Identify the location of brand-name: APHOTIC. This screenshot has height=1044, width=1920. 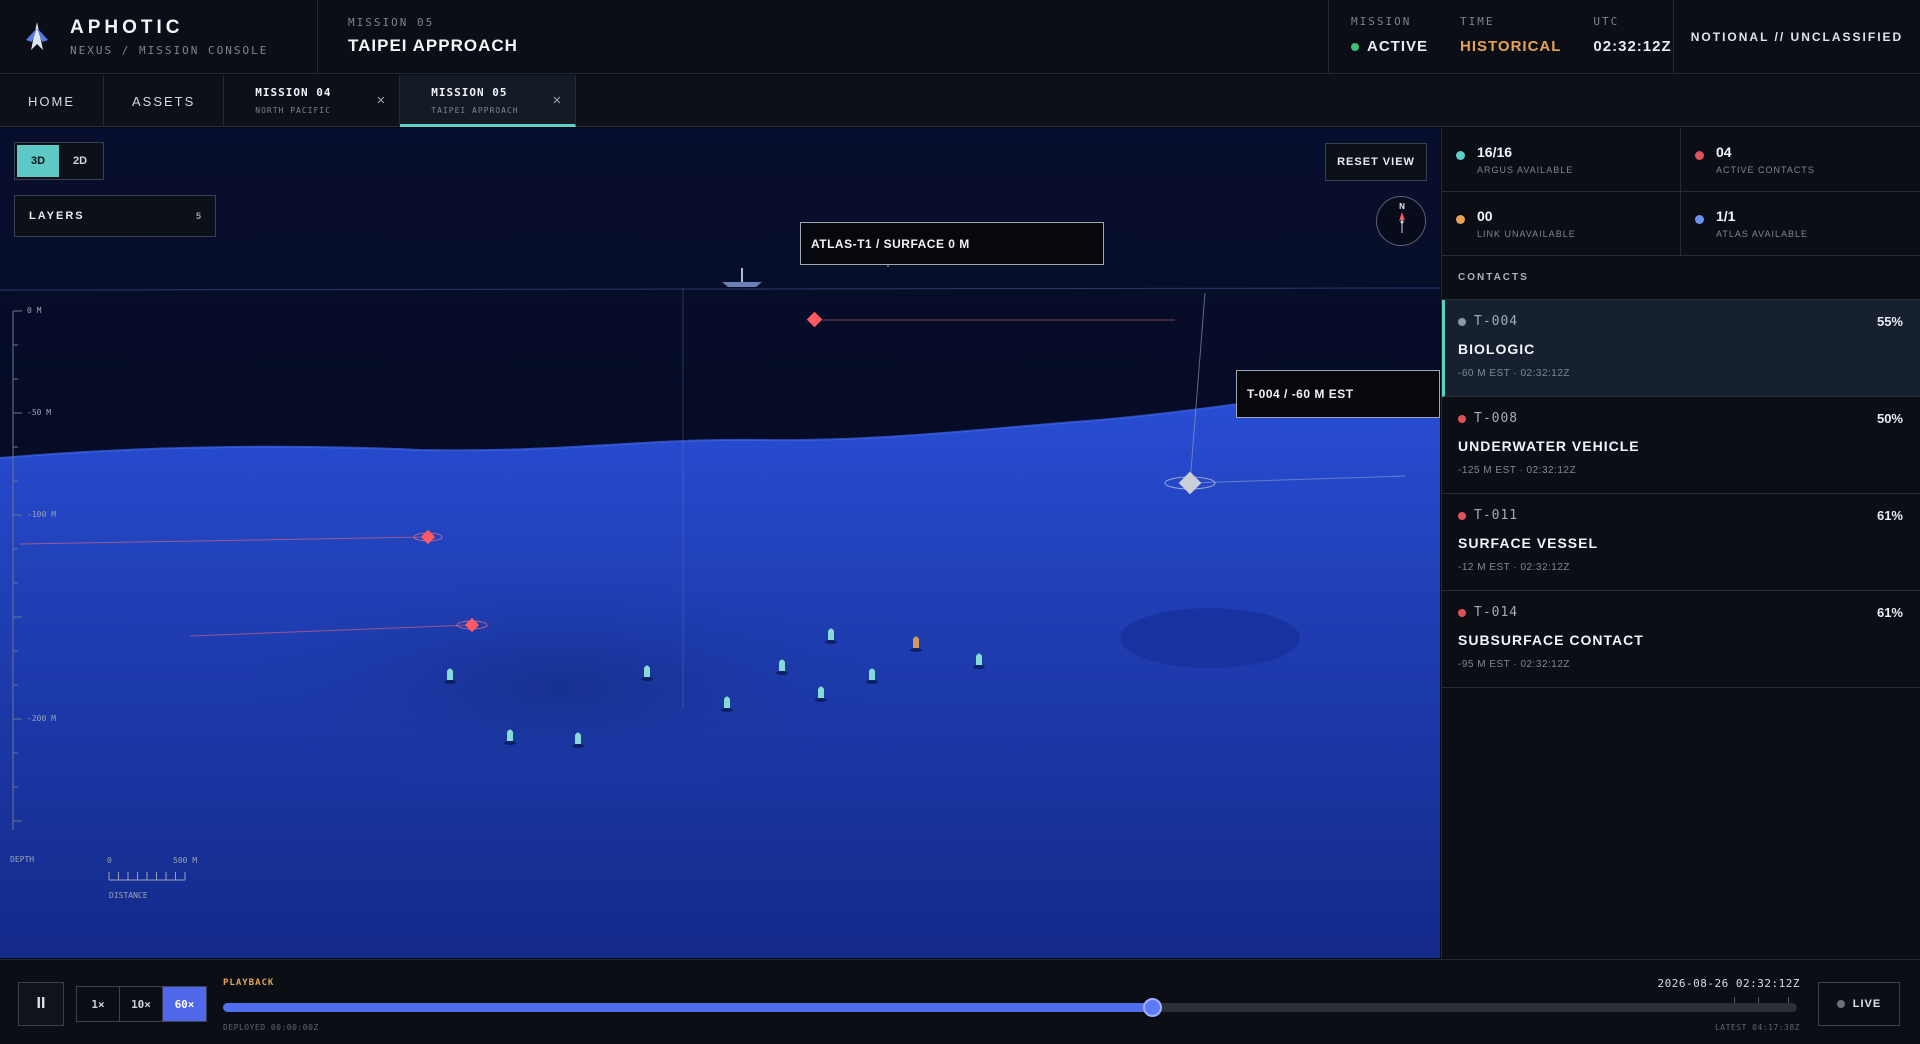
(127, 27).